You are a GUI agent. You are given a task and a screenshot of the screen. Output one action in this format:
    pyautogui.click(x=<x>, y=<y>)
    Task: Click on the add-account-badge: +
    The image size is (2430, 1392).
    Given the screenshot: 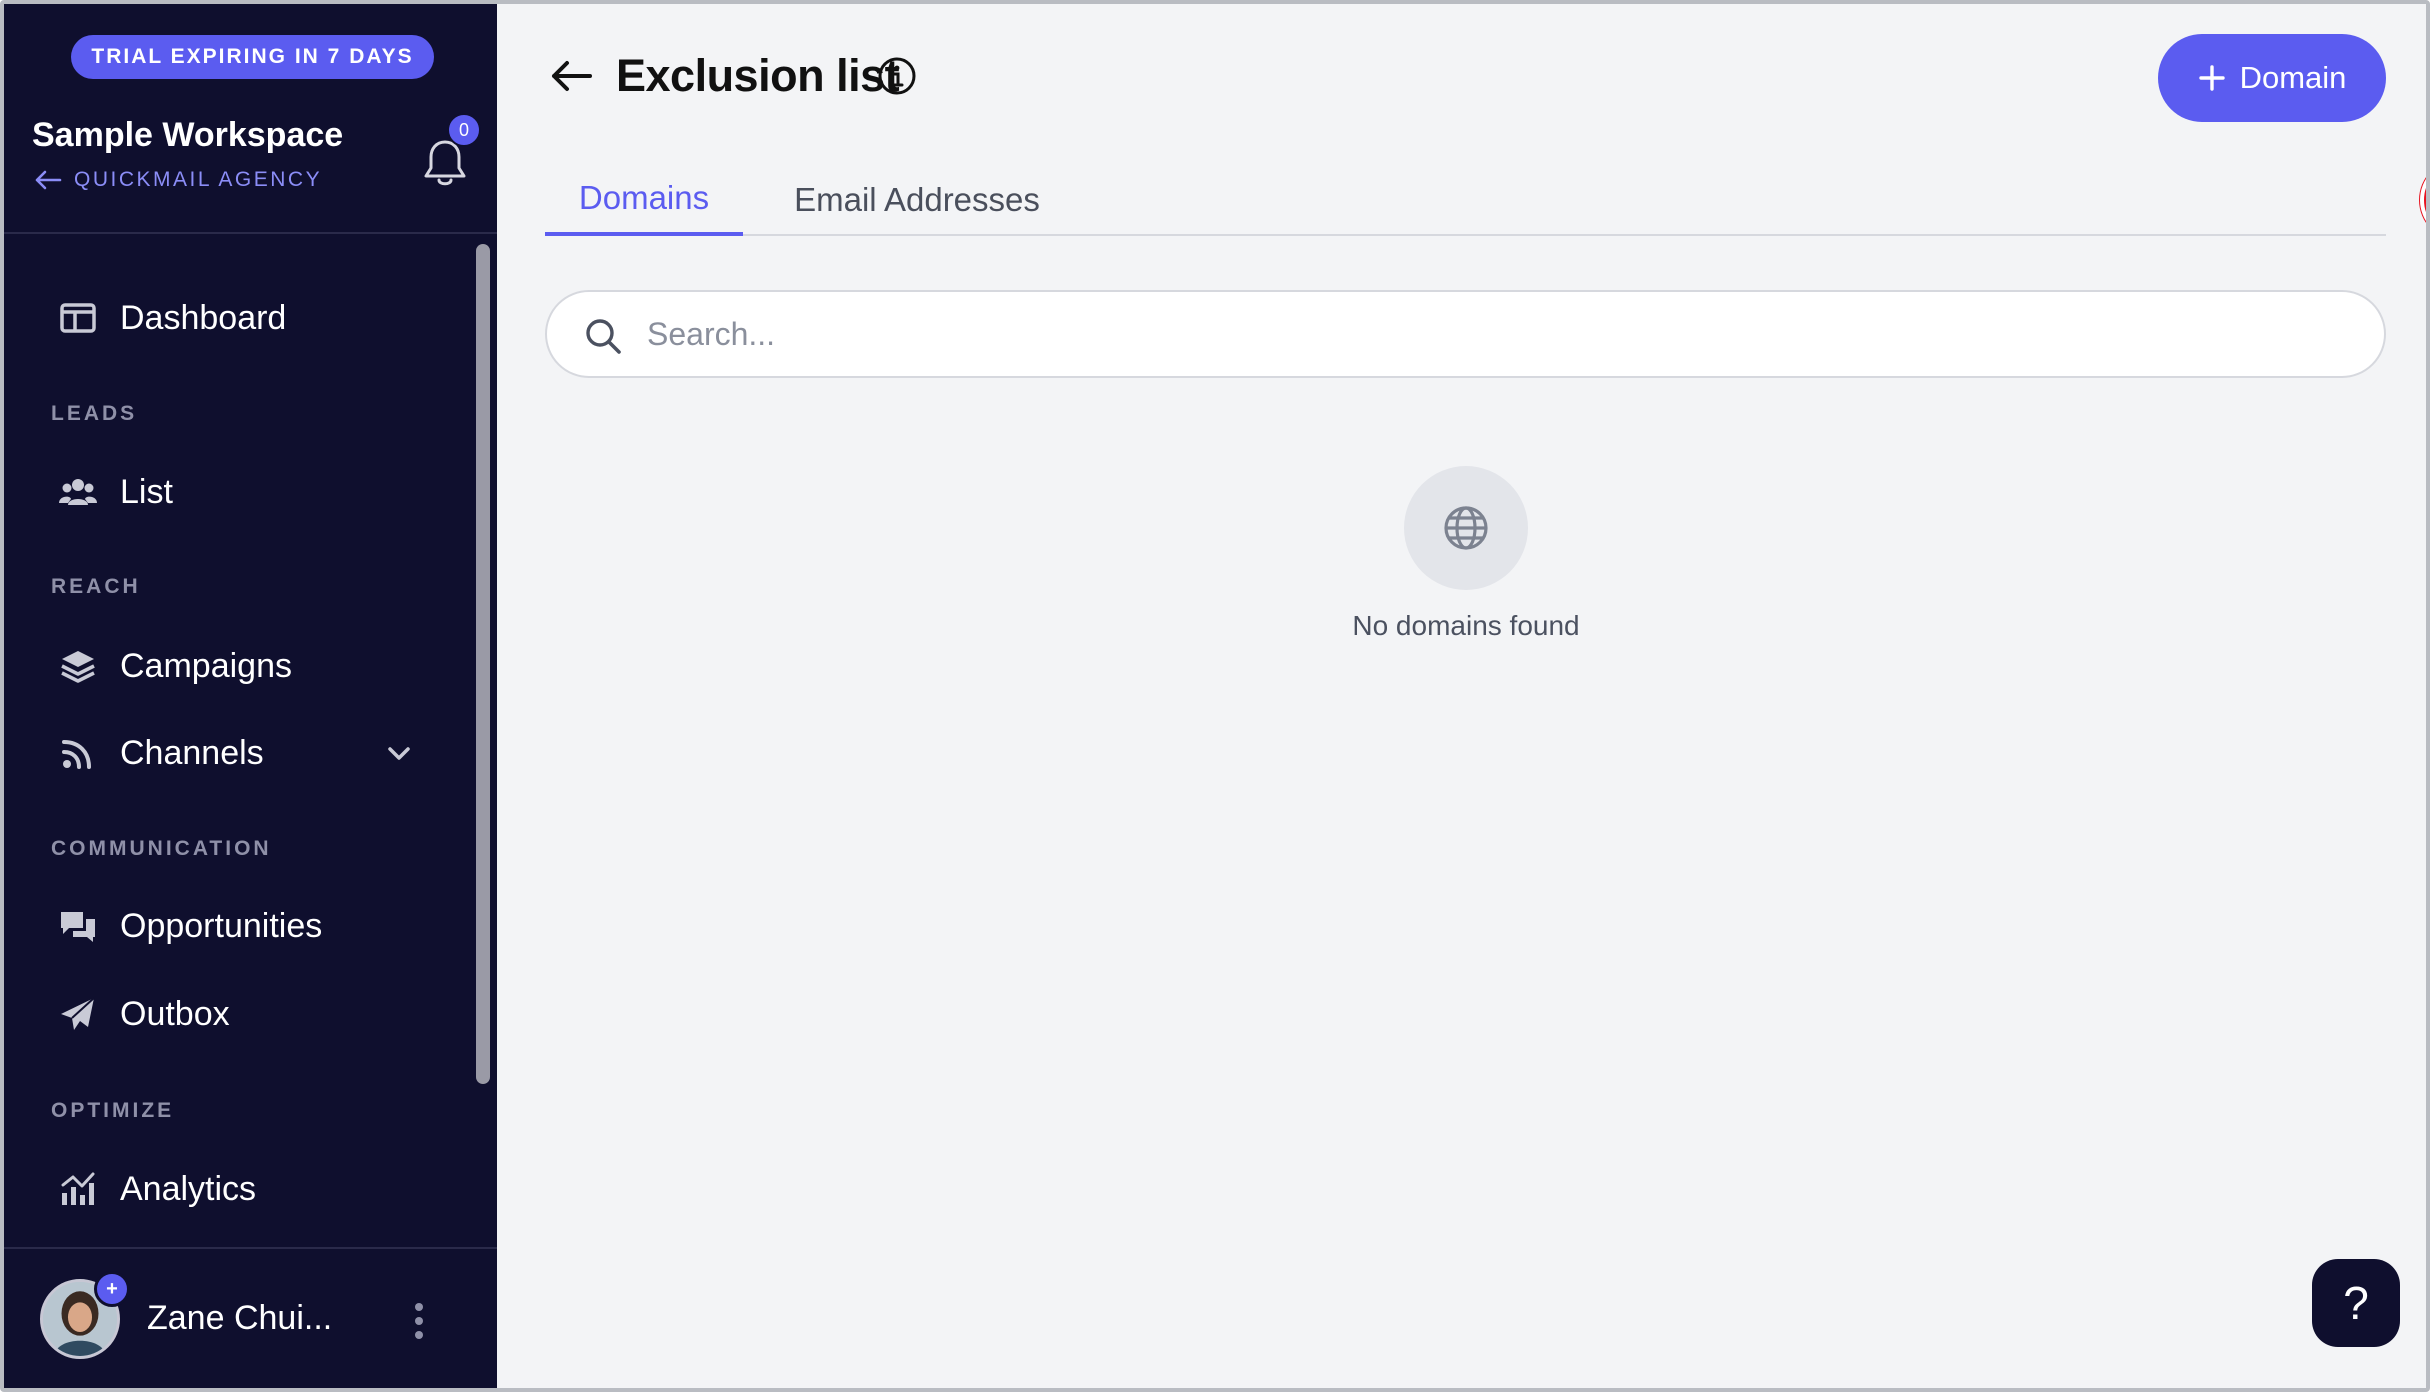 What is the action you would take?
    pyautogui.click(x=112, y=1289)
    